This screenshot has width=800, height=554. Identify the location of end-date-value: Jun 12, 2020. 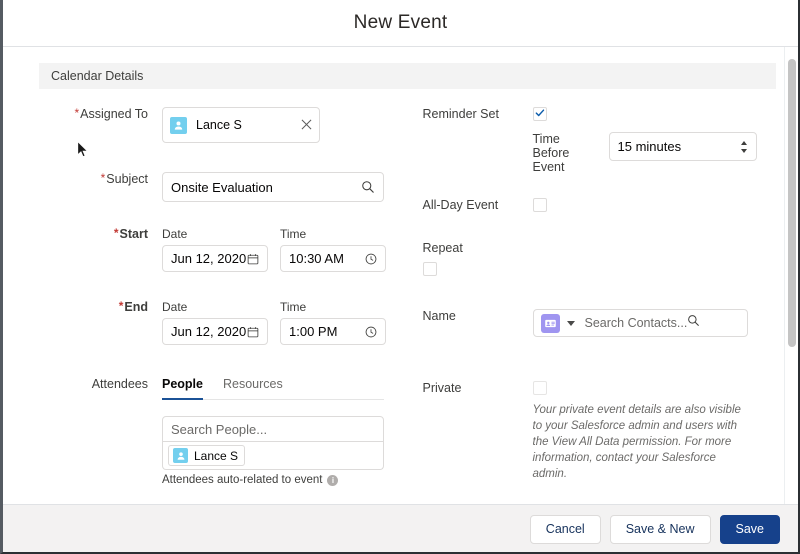
(209, 331).